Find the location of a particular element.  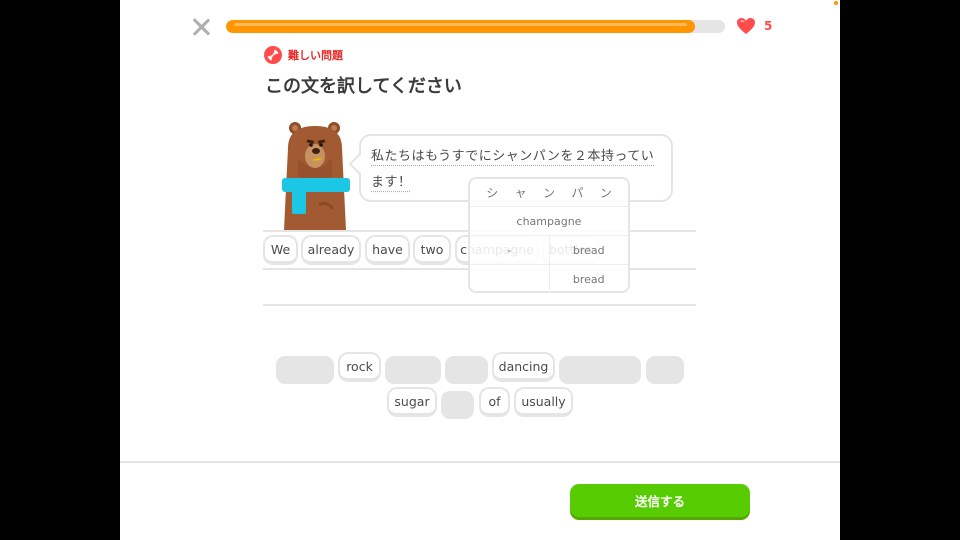

bear-character-icon is located at coordinates (316, 176).